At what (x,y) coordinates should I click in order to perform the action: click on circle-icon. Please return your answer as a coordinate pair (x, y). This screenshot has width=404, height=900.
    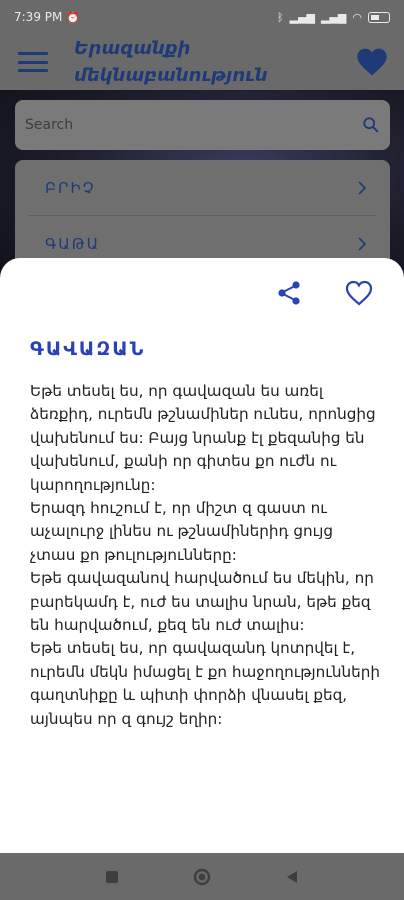
    Looking at the image, I should click on (202, 877).